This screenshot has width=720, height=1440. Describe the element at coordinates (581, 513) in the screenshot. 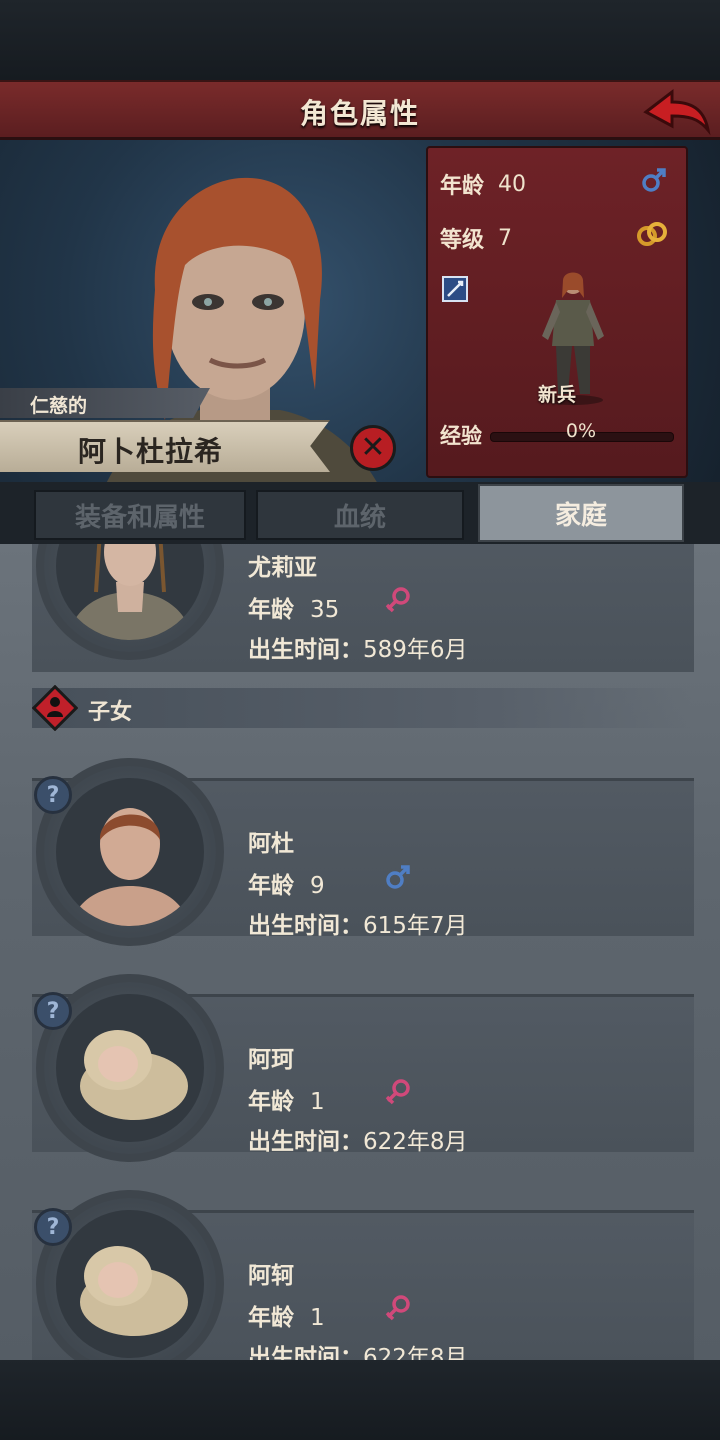

I see `tab-family: 家庭` at that location.